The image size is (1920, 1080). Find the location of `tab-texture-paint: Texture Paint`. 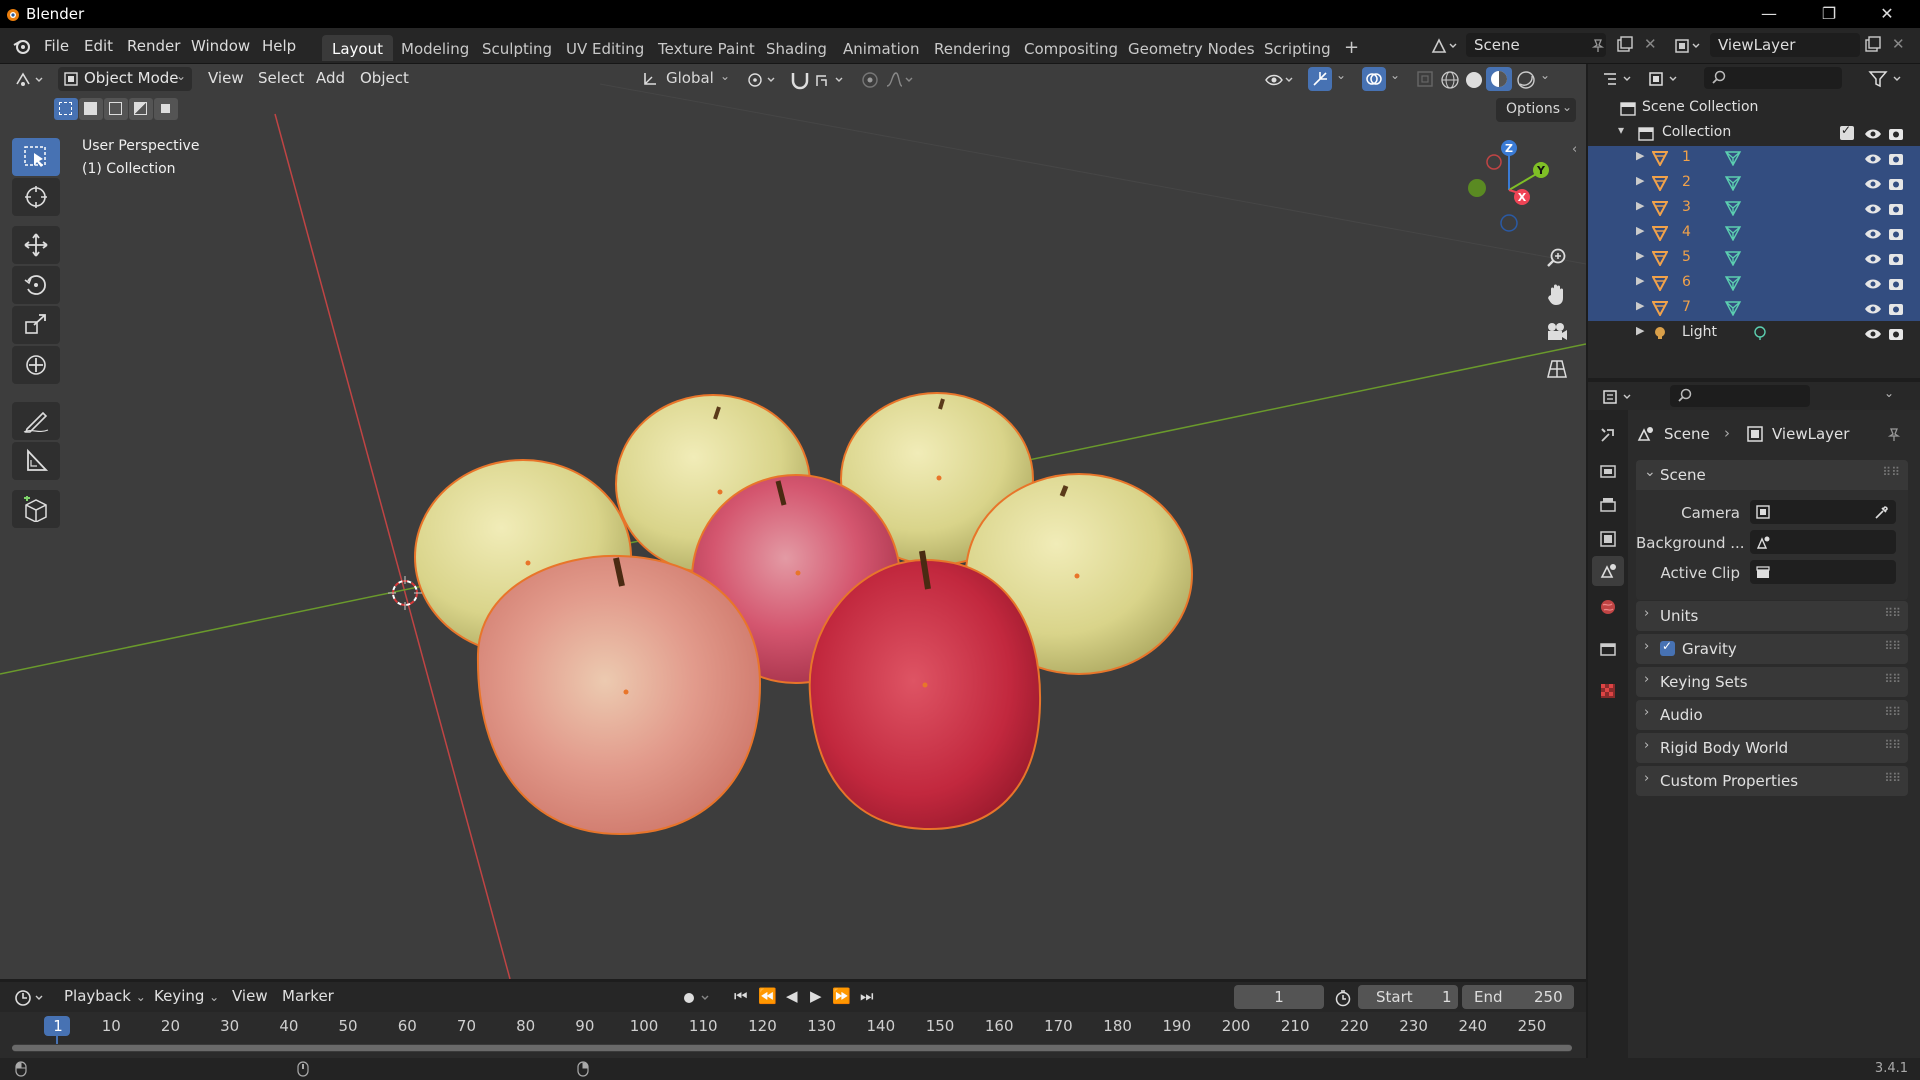

tab-texture-paint: Texture Paint is located at coordinates (706, 48).